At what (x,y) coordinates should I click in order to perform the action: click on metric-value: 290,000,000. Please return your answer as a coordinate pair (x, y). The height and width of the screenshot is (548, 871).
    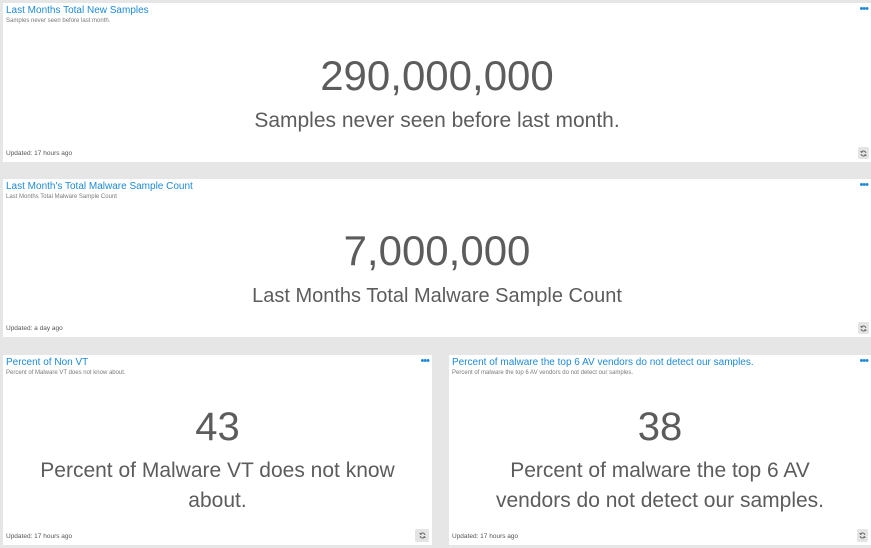
    Looking at the image, I should click on (437, 75).